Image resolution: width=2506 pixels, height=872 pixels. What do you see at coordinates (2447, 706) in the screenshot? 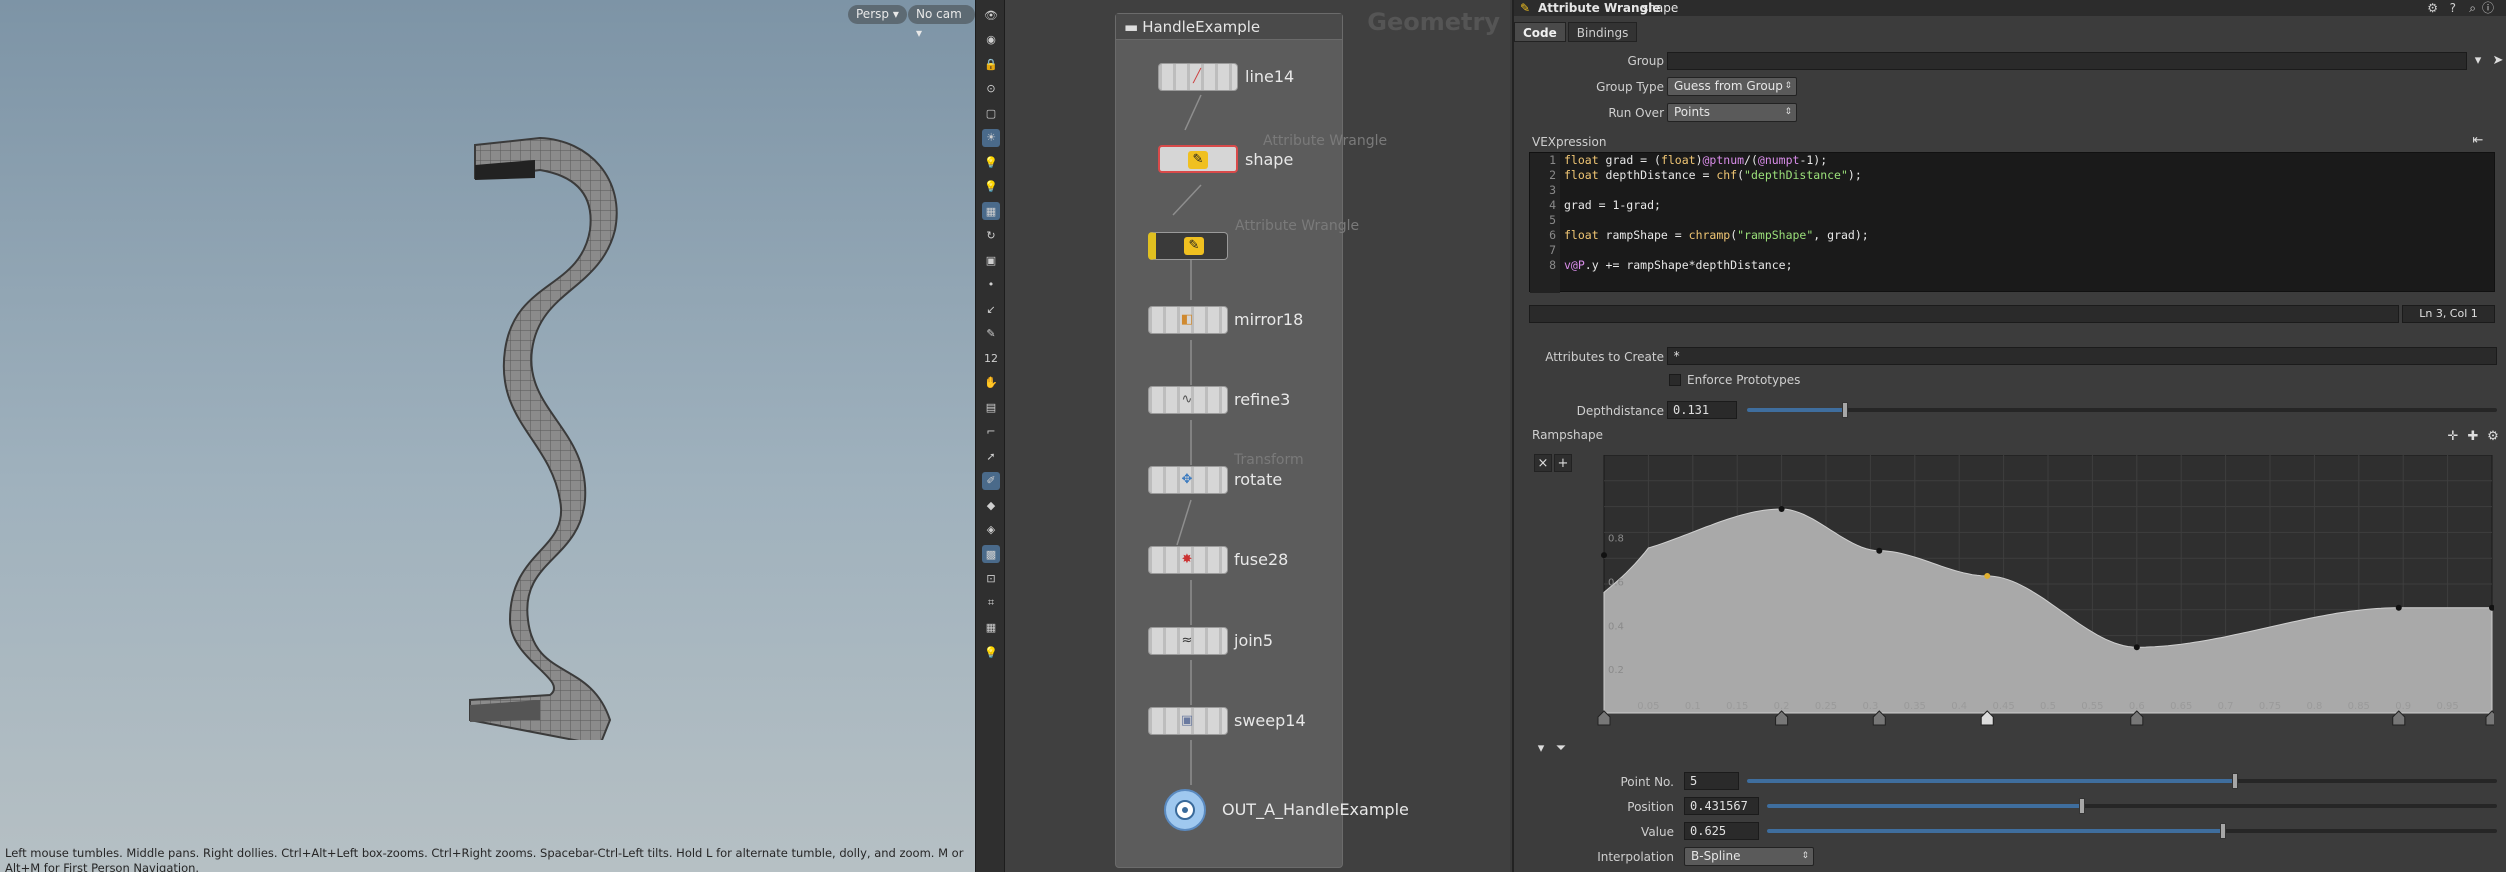
I see `ramp-x-tick: 0.95` at bounding box center [2447, 706].